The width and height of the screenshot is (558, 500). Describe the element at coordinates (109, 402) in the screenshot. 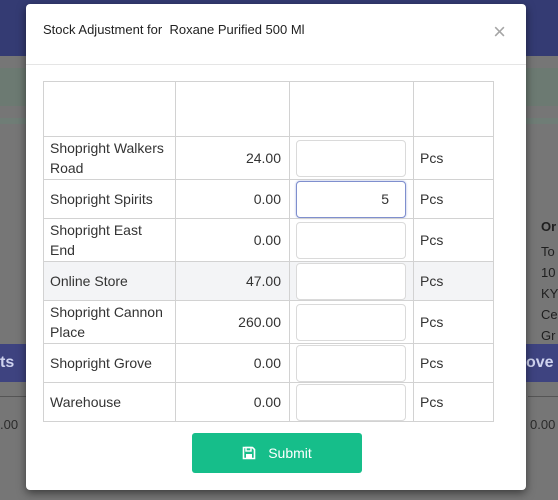

I see `location-name: Warehouse` at that location.